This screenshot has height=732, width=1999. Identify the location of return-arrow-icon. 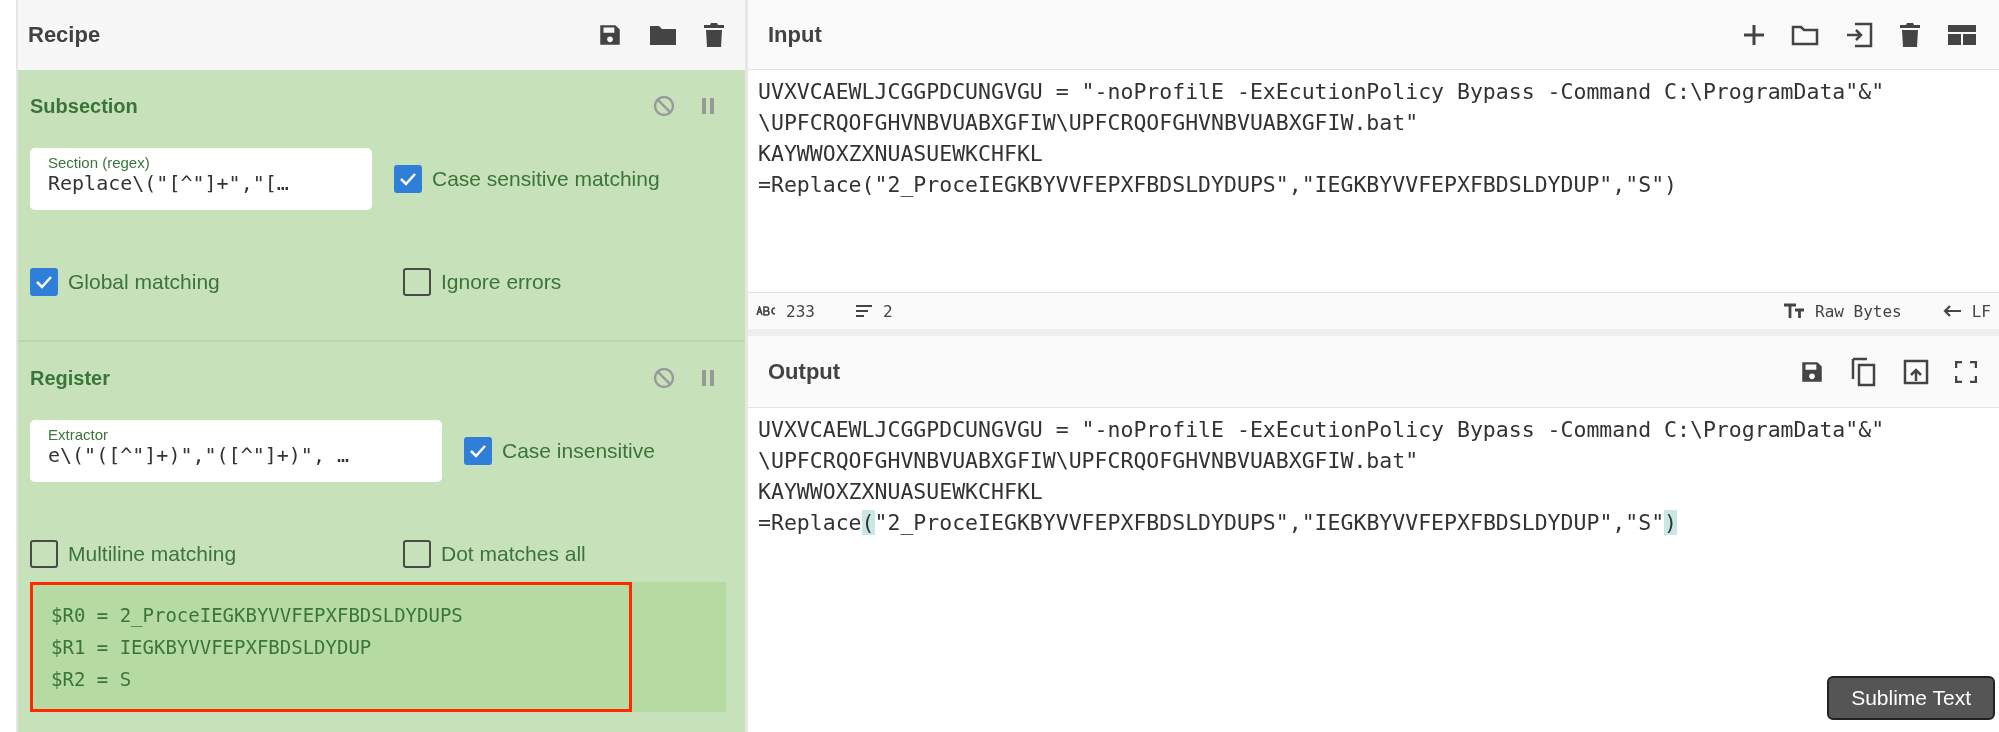
(1951, 311).